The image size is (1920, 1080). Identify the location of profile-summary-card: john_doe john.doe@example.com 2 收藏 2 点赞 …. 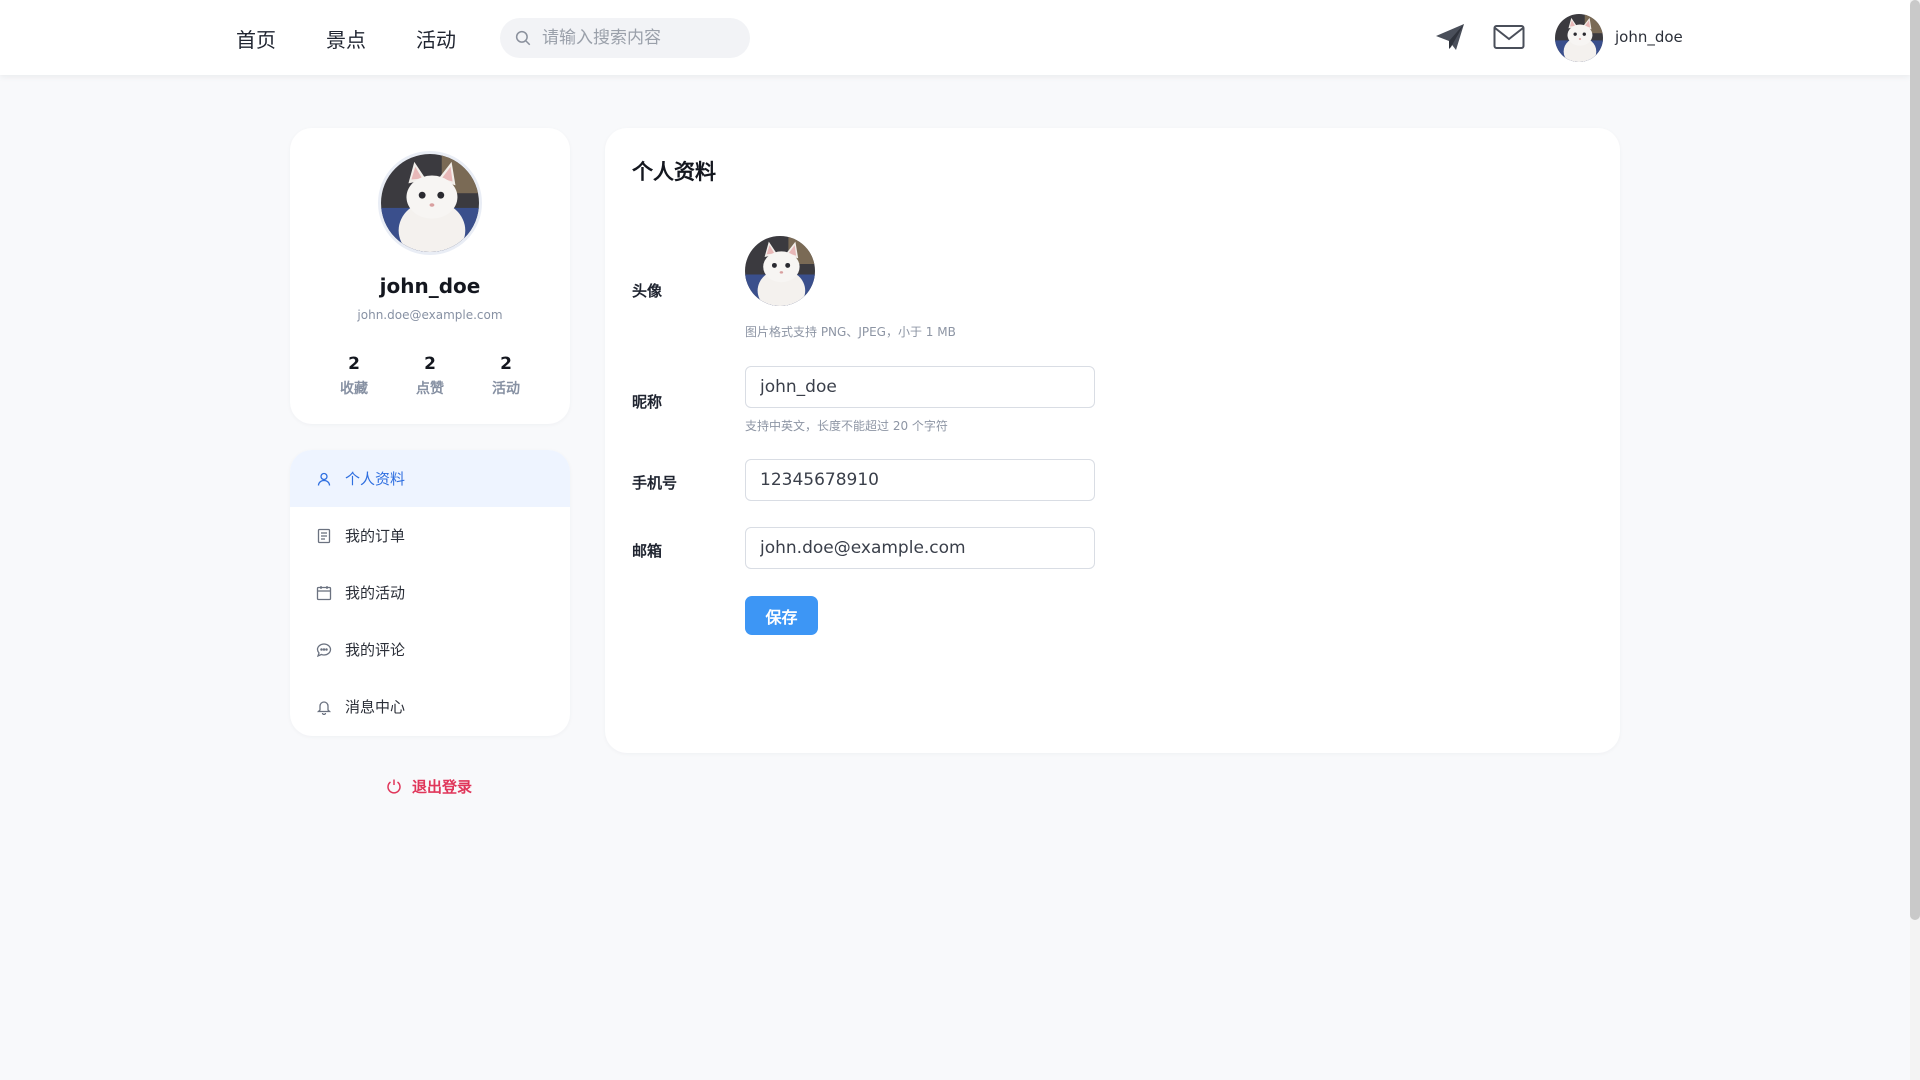
(430, 276).